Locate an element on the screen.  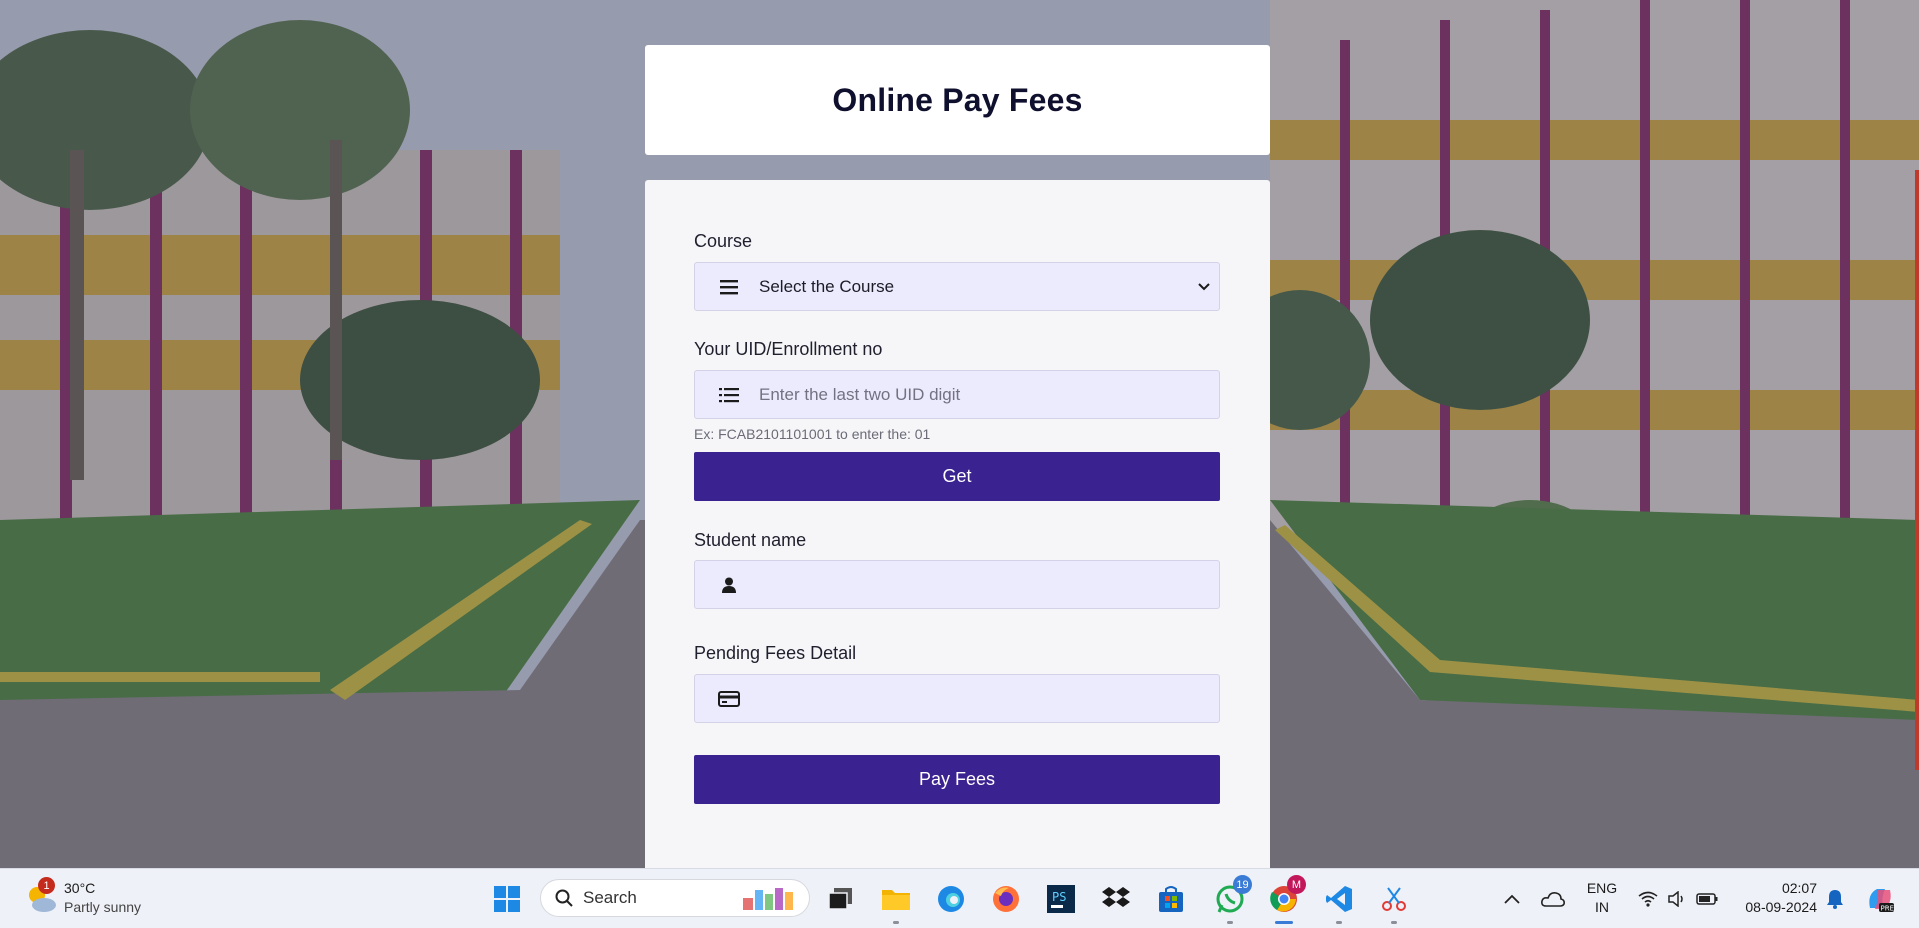
taskbar-search: Search is located at coordinates (675, 898).